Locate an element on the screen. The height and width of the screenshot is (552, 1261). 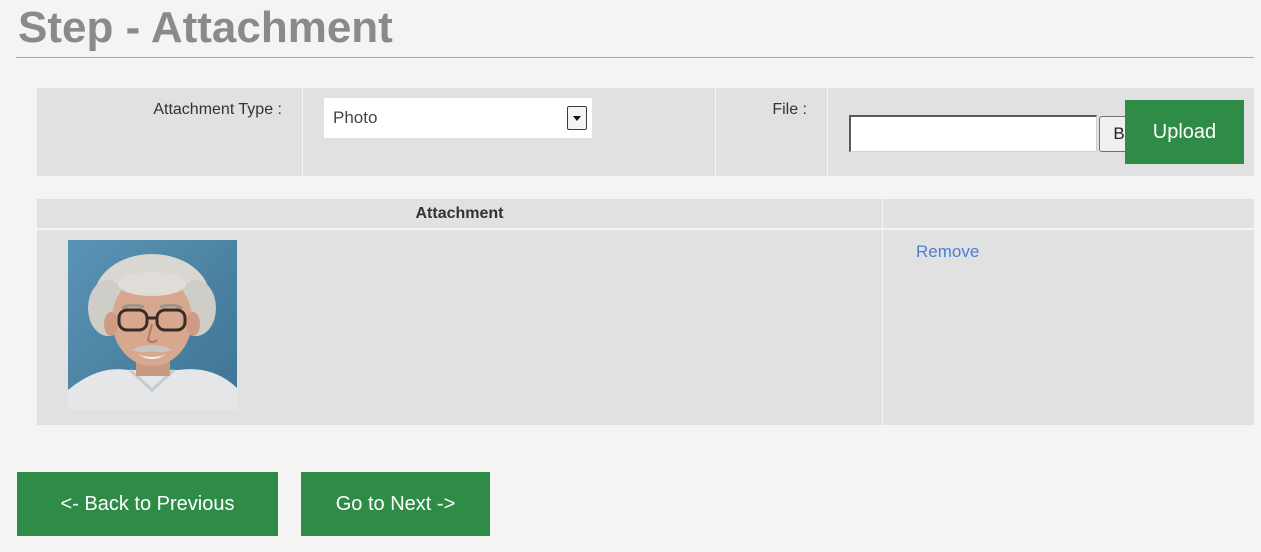
table-header-row: Attachment is located at coordinates (645, 213).